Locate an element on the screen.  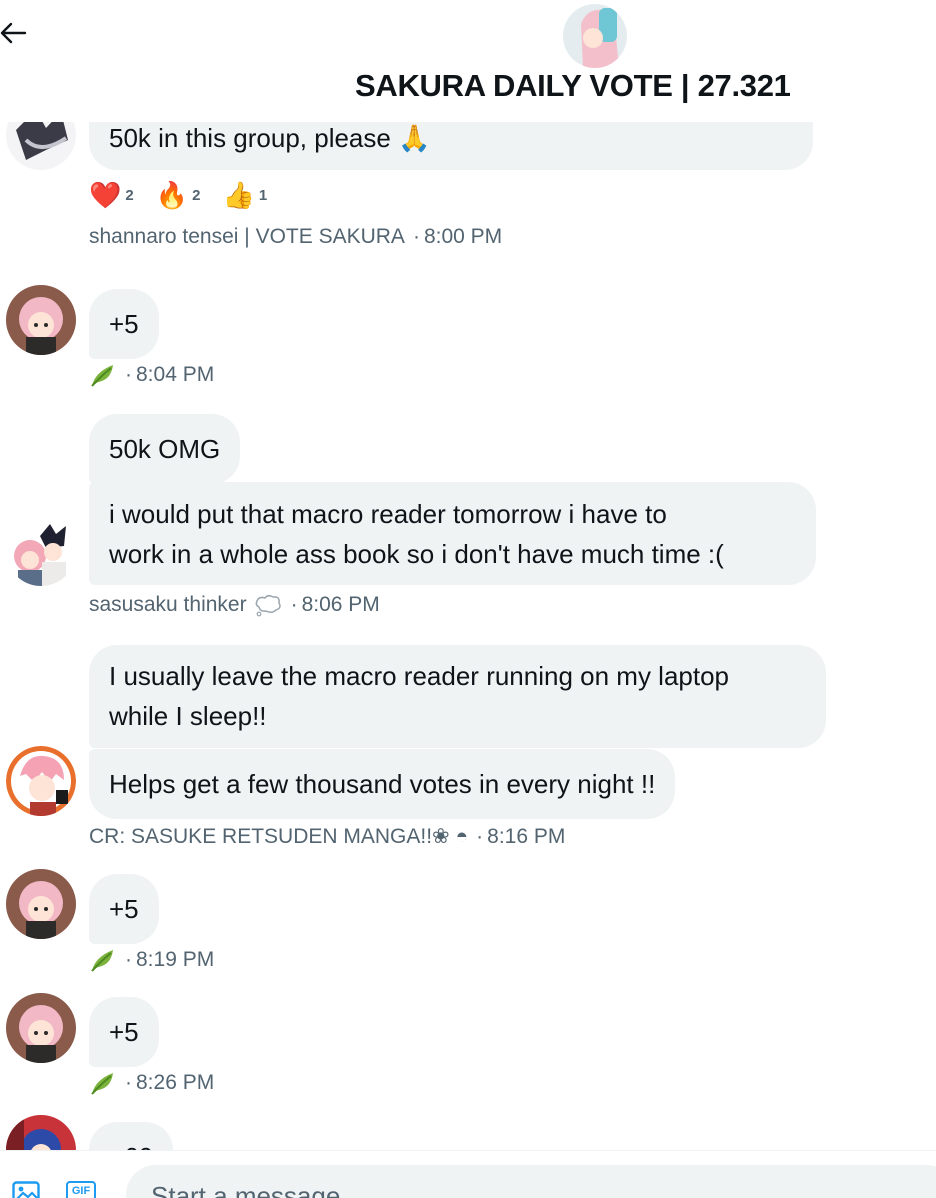
reaction-heart: ❤️ 2 is located at coordinates (111, 195).